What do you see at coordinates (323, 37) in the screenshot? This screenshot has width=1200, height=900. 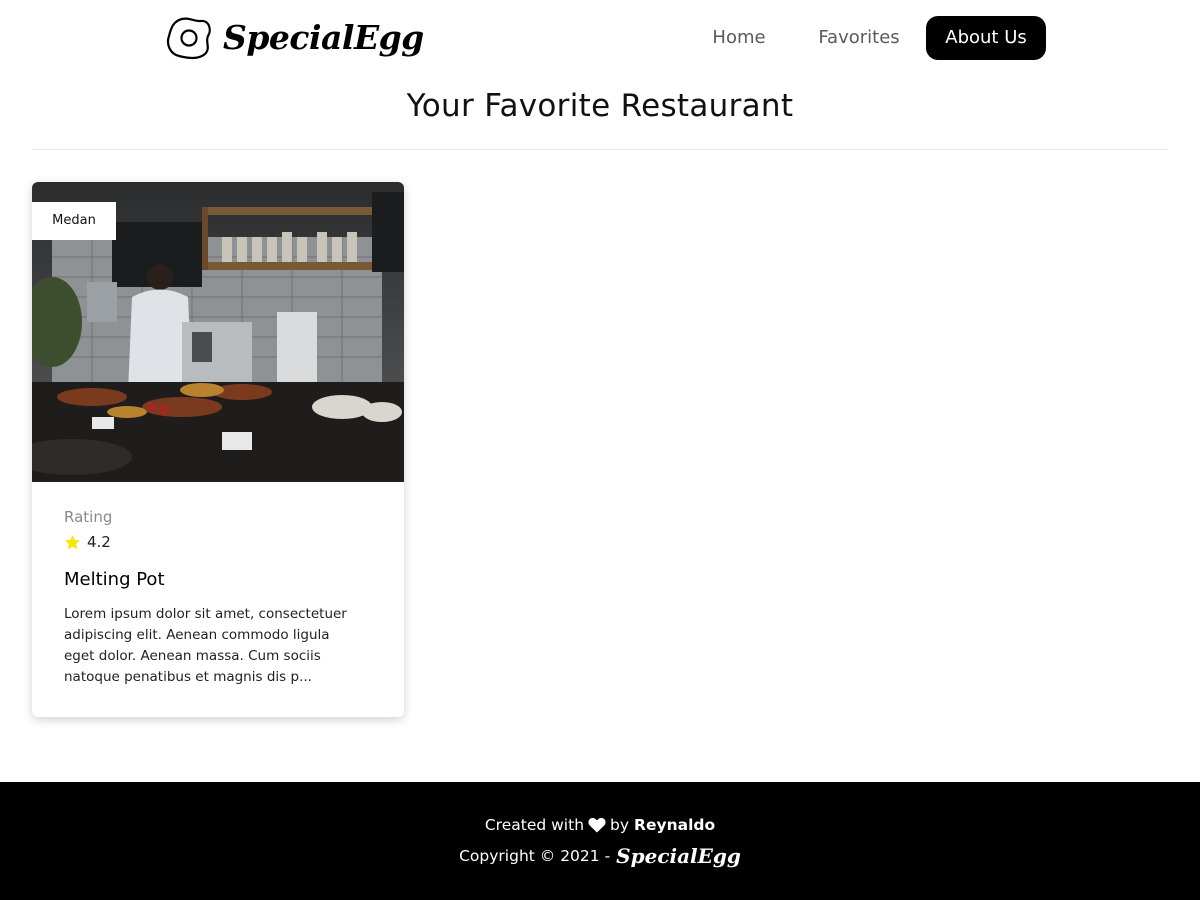 I see `brand-name: SpecialEgg` at bounding box center [323, 37].